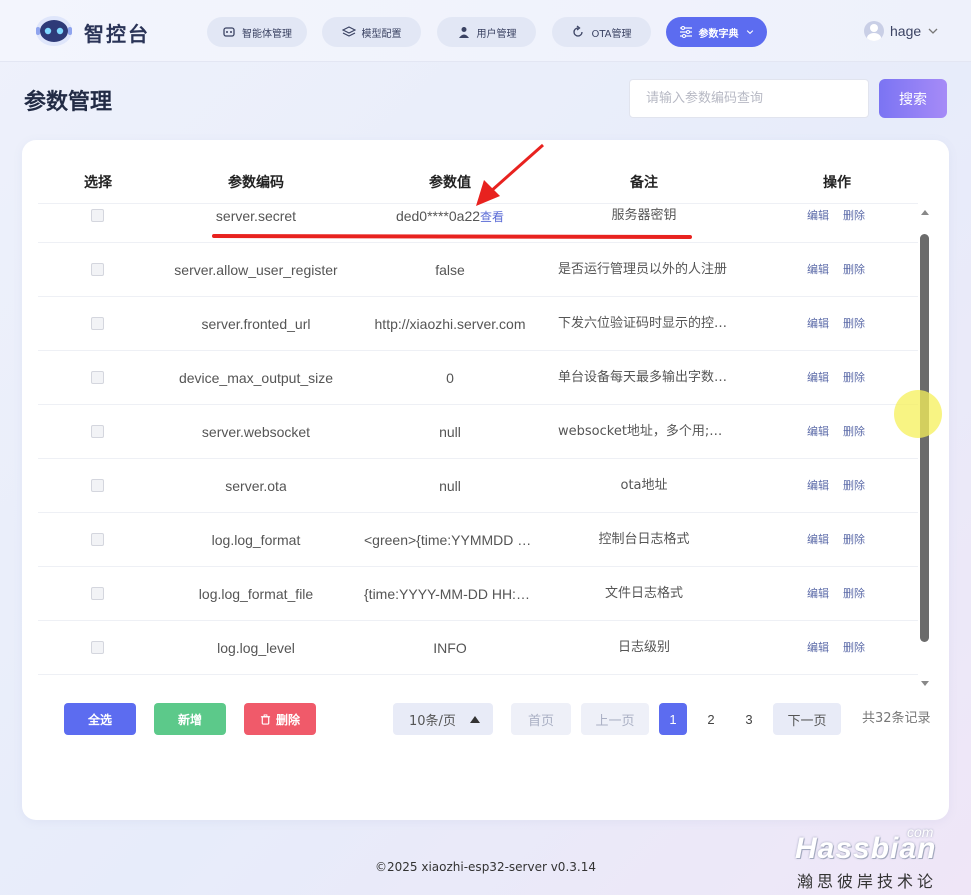  What do you see at coordinates (644, 647) in the screenshot?
I see `param-remark: 日志级别` at bounding box center [644, 647].